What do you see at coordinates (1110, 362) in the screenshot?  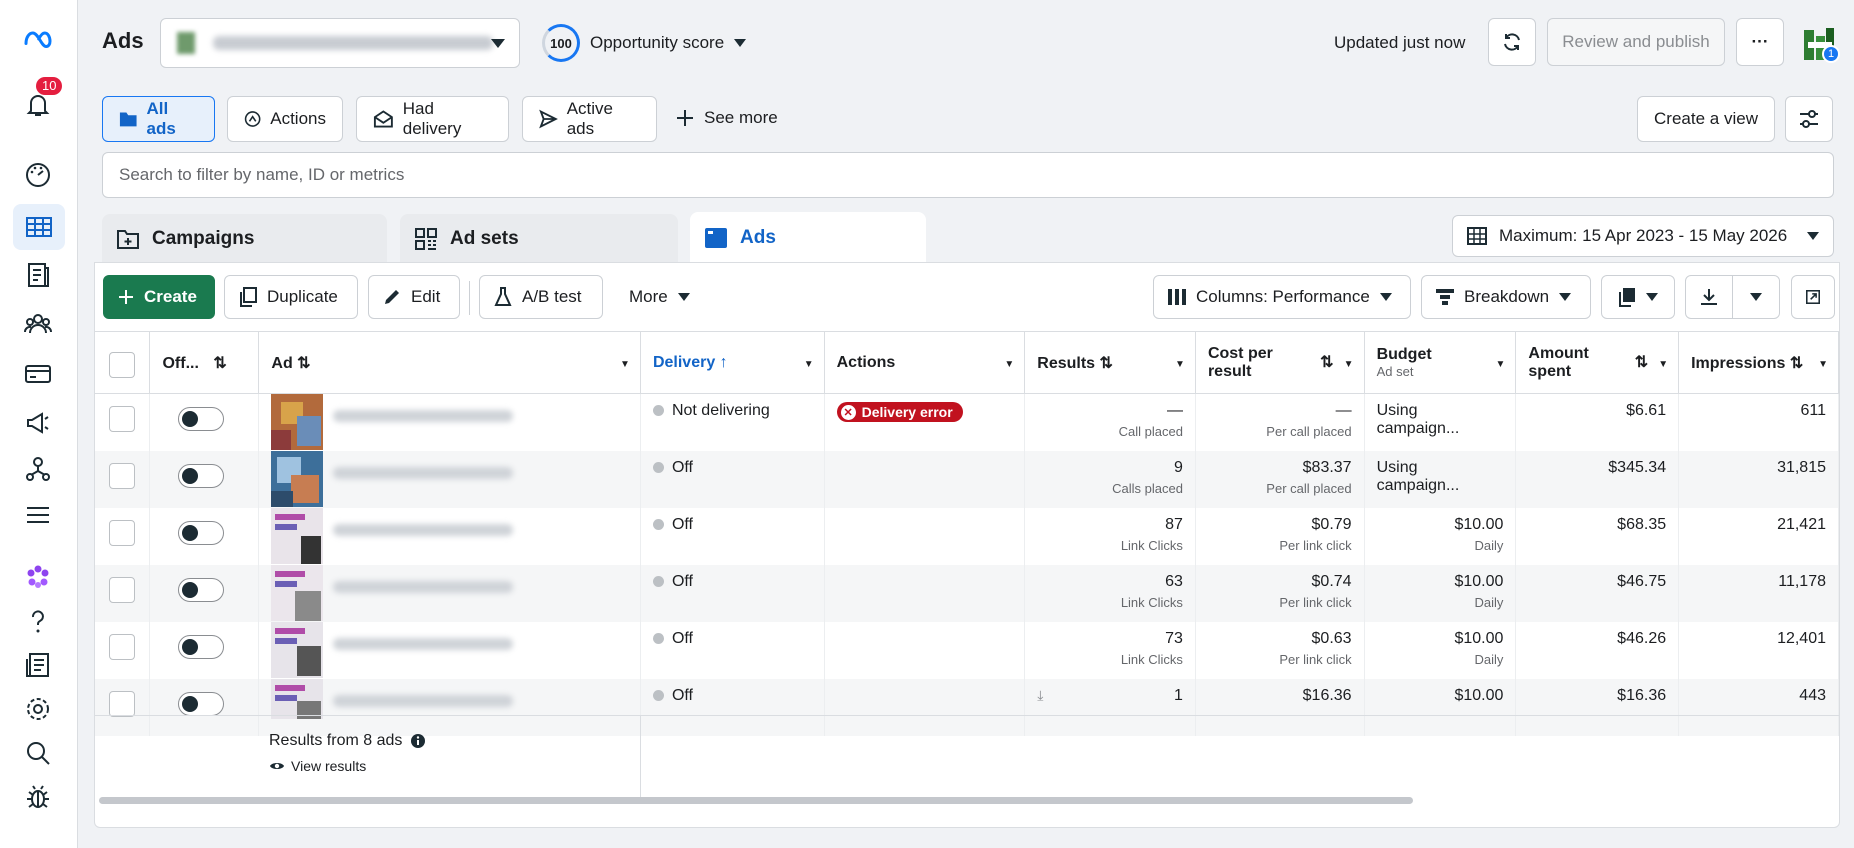 I see `col-results: Results ⇅ ▼` at bounding box center [1110, 362].